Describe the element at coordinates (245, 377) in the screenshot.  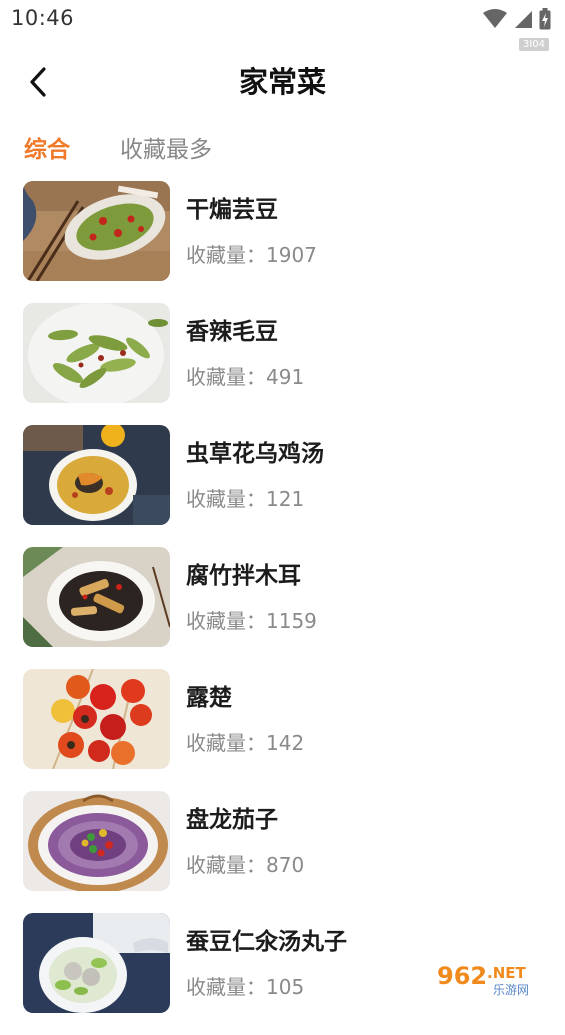
I see `favorite-count: 收藏量：491` at that location.